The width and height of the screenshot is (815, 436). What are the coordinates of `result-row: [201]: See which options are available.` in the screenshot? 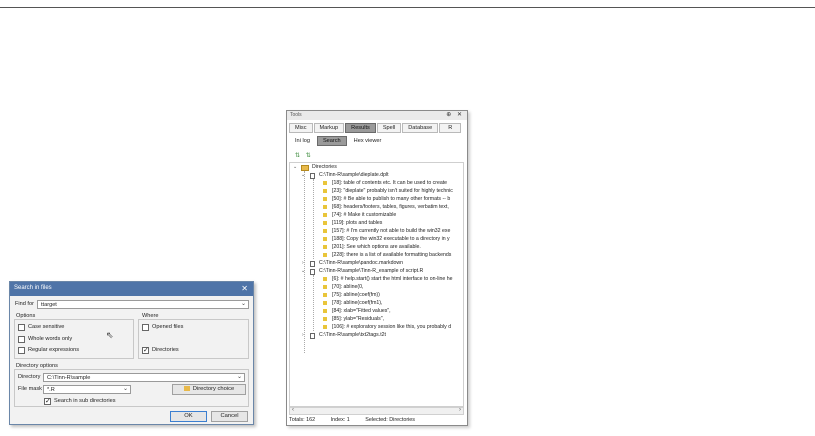 It's located at (376, 247).